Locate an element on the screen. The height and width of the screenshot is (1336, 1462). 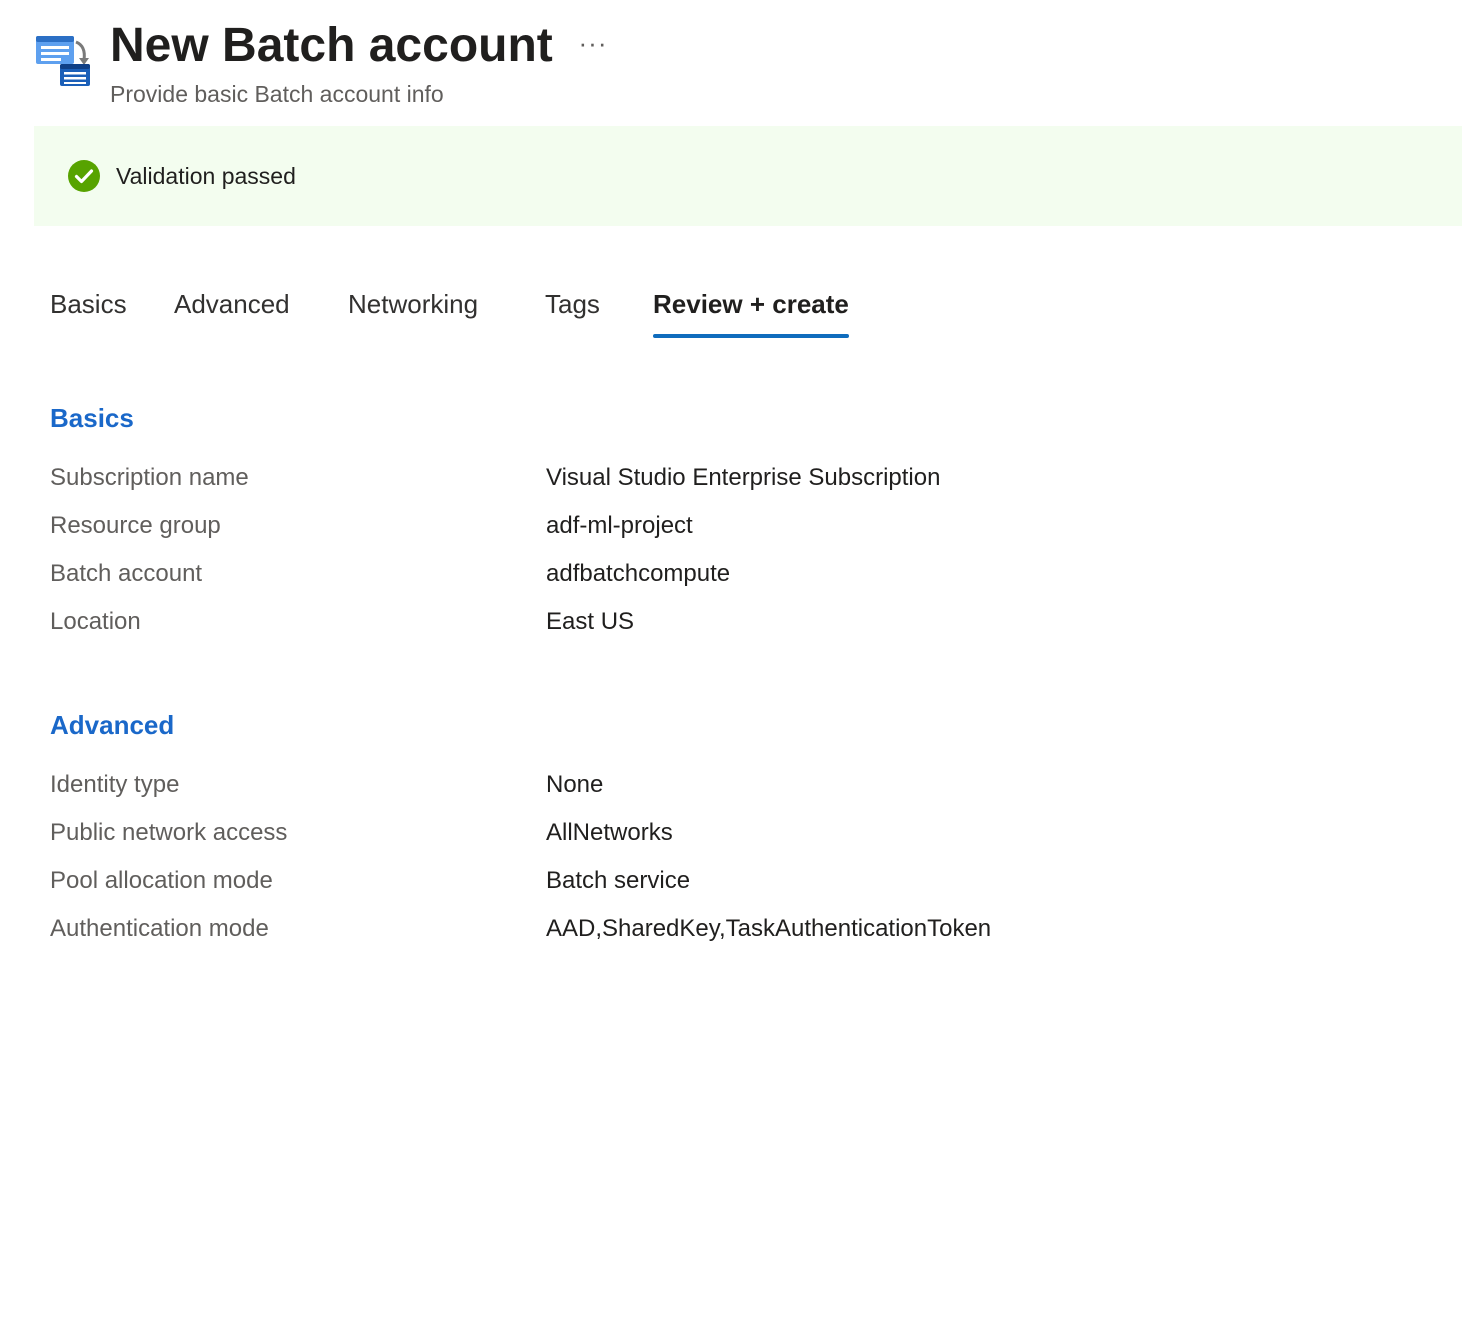
summary-row: Identity type None is located at coordinates (650, 785).